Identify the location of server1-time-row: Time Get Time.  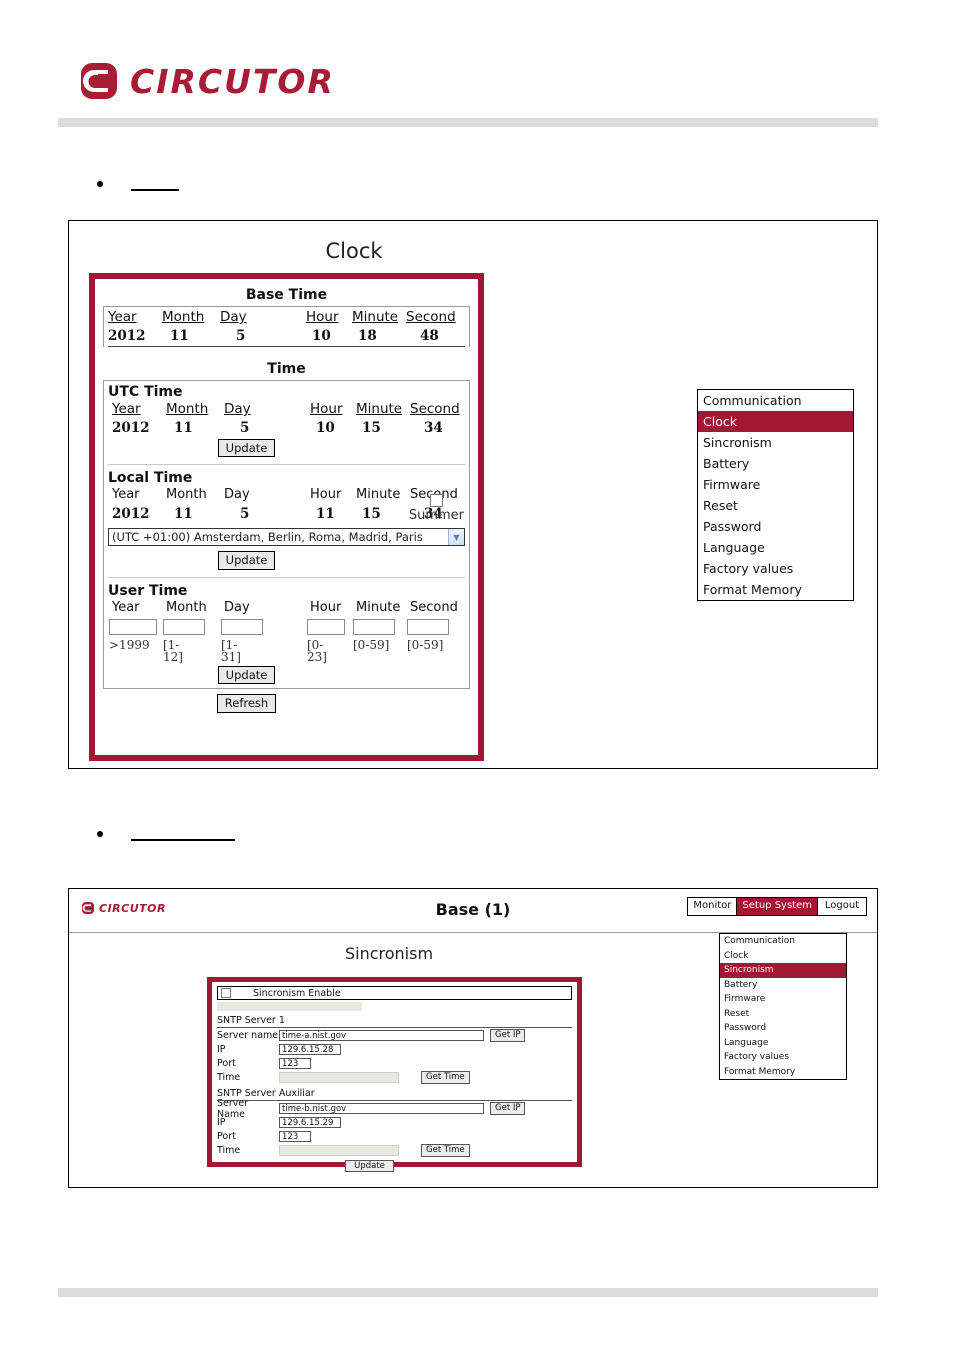
(394, 1077).